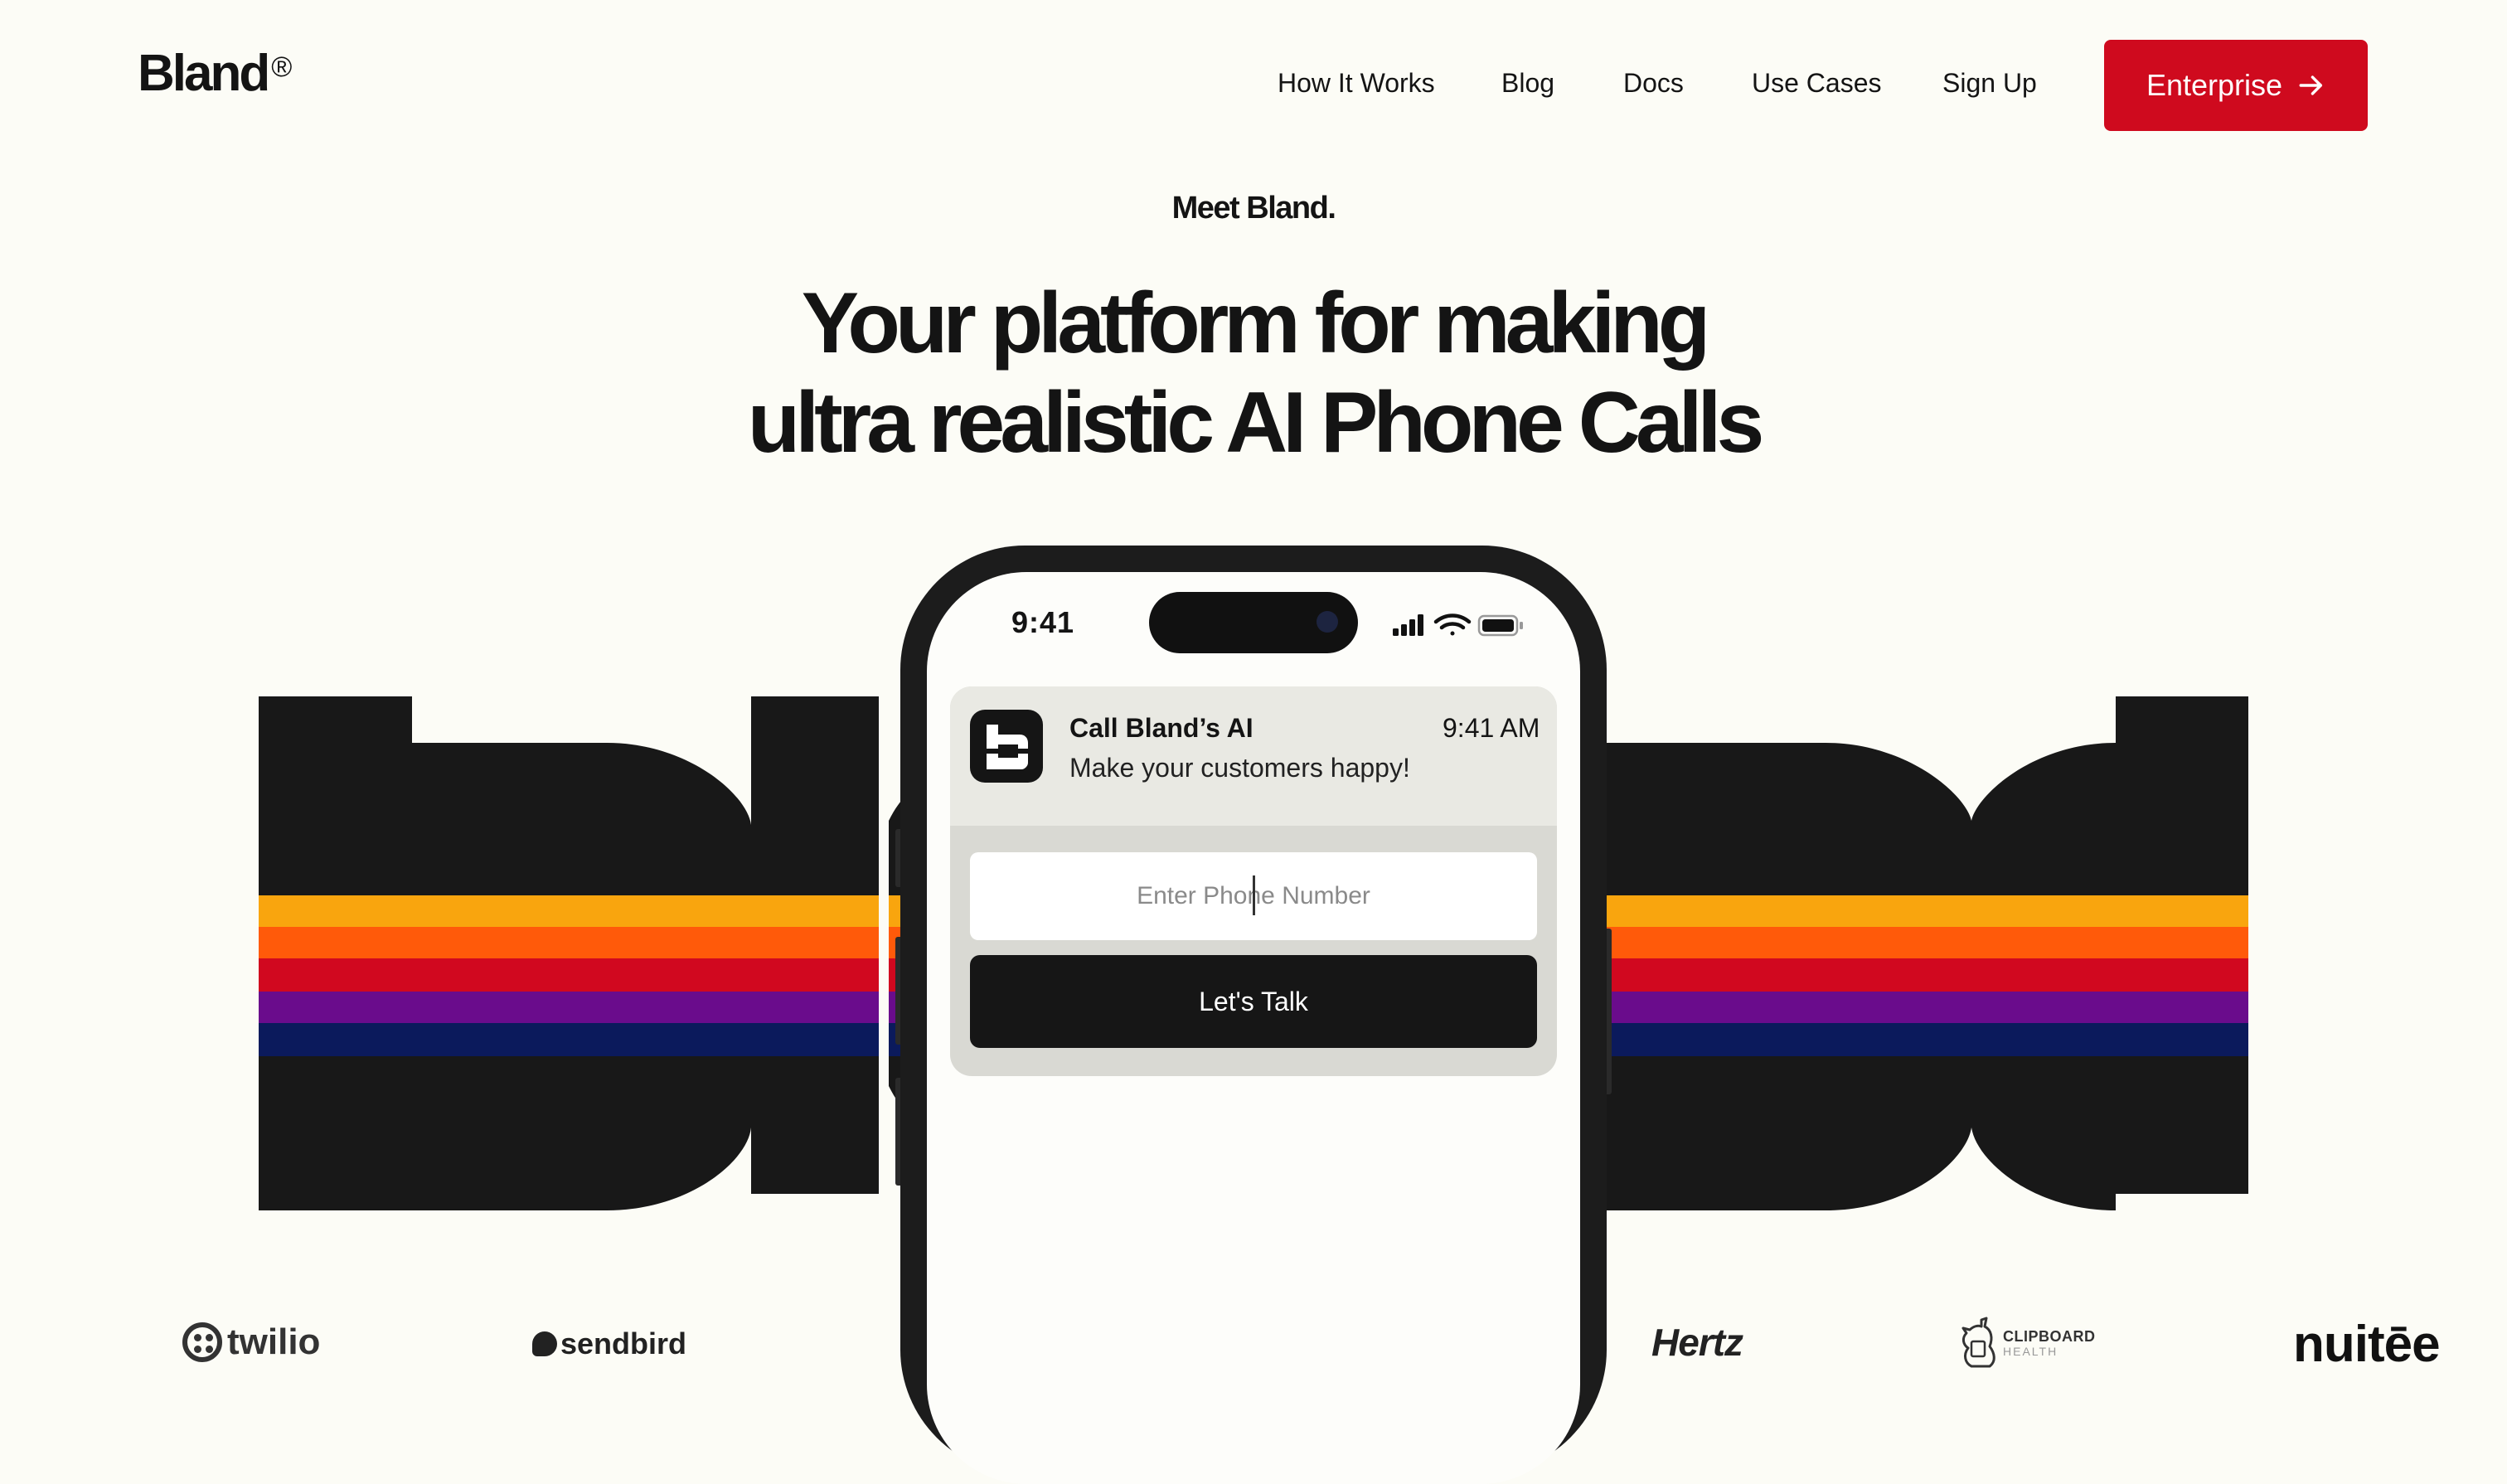  I want to click on nav-blog: Blog, so click(1527, 83).